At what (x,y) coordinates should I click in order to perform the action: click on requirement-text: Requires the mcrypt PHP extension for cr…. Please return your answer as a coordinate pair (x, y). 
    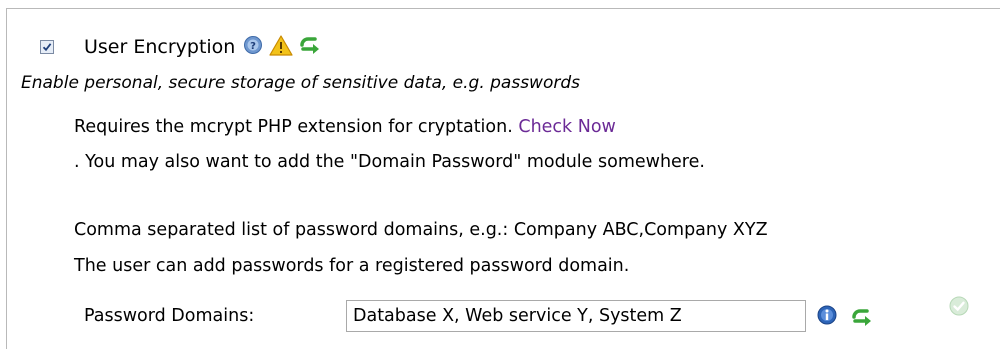
    Looking at the image, I should click on (293, 127).